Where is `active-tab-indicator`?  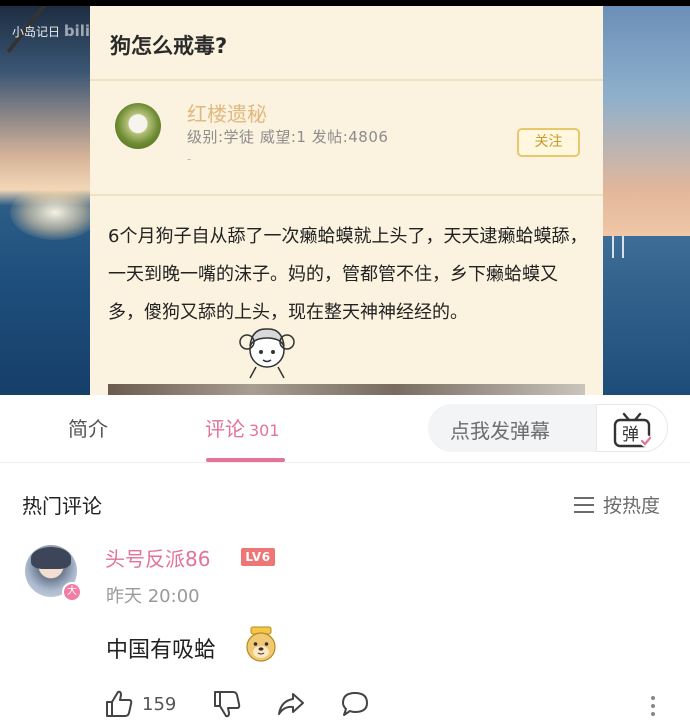 active-tab-indicator is located at coordinates (245, 460).